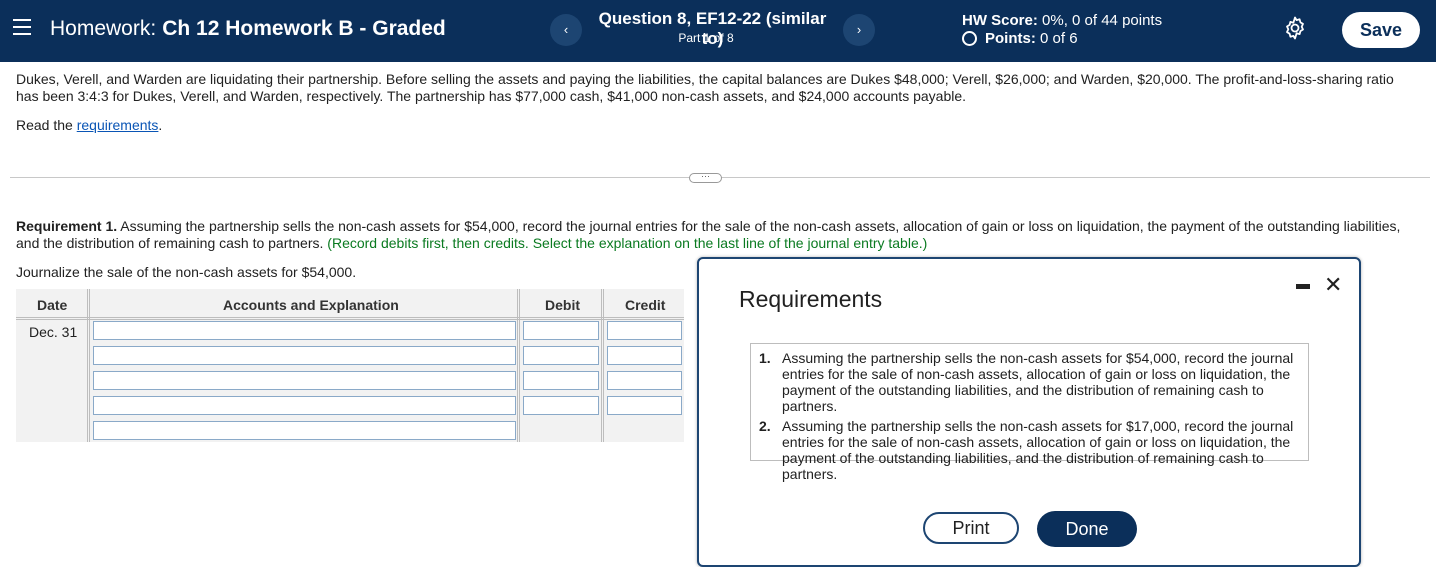 The image size is (1436, 567). Describe the element at coordinates (67, 226) in the screenshot. I see `requirement-label: Requirement 1.` at that location.